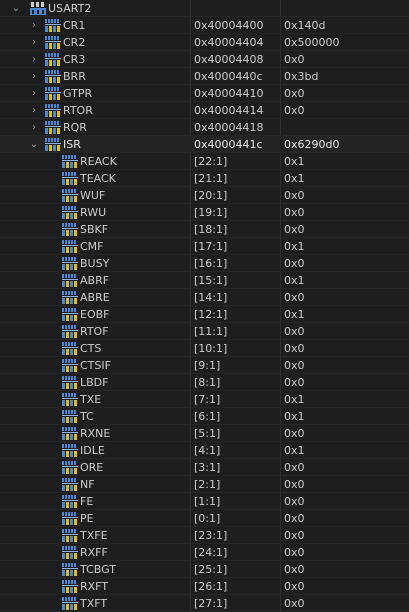 The height and width of the screenshot is (612, 409). I want to click on register-row-cr1: › CR1 0x40004400 0x140d, so click(204, 25).